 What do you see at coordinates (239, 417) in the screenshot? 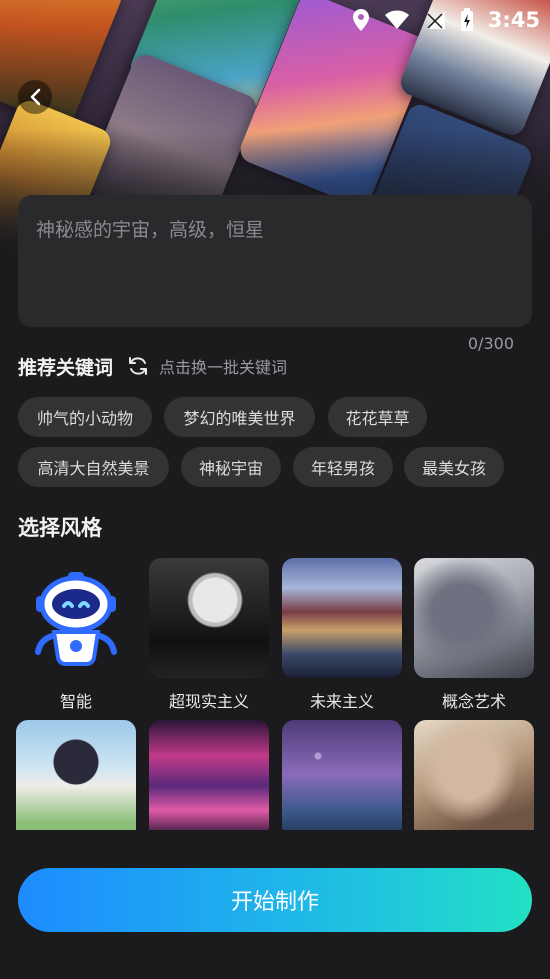
I see `keyword-chip: 梦幻的唯美世界` at bounding box center [239, 417].